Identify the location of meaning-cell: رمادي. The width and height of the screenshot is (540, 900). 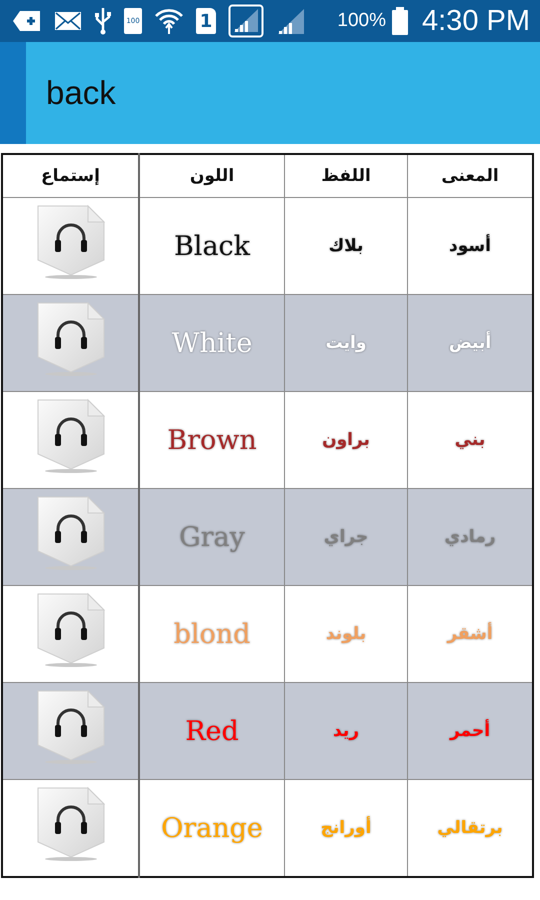
(470, 537).